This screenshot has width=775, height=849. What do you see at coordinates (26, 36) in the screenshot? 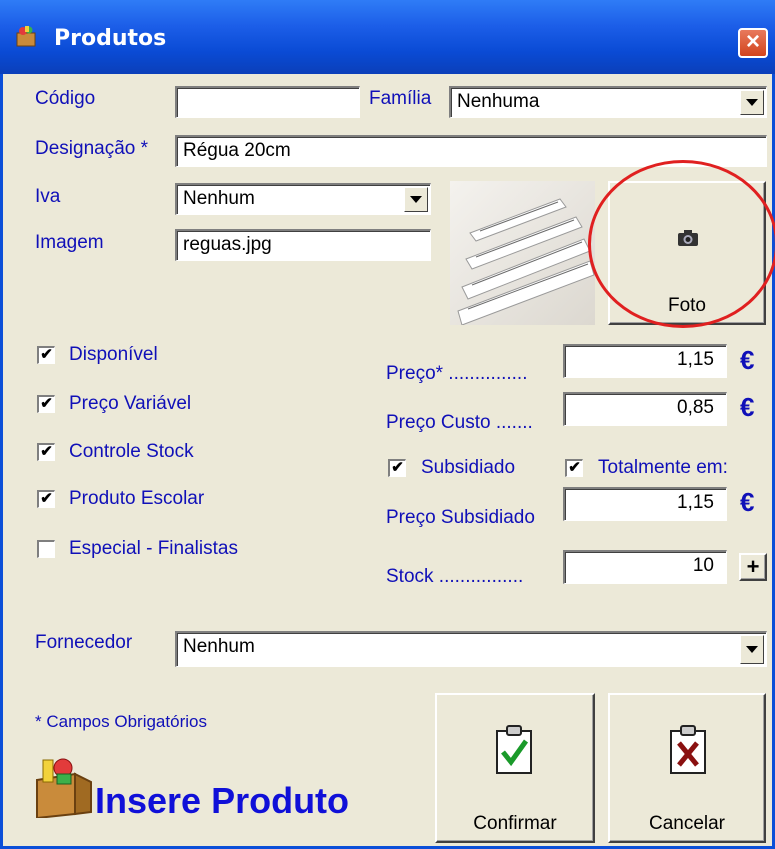
I see `box-icon` at bounding box center [26, 36].